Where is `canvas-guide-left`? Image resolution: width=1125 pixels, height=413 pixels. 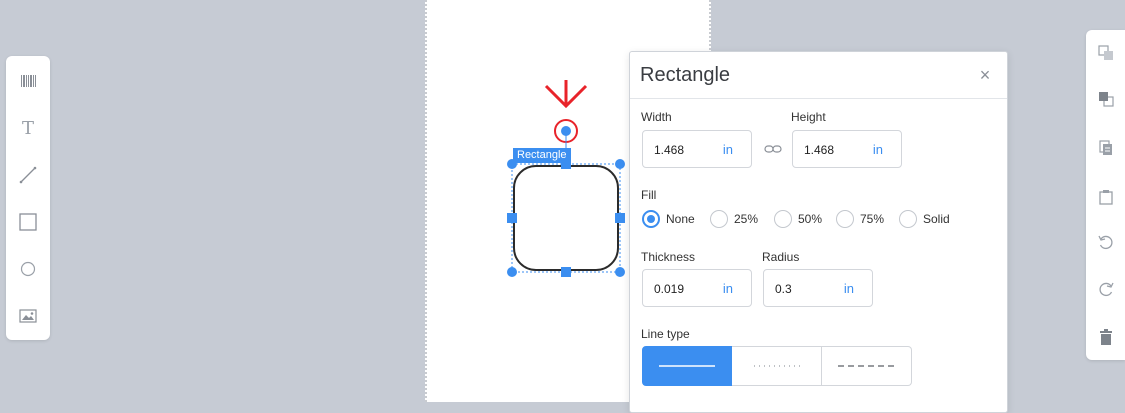 canvas-guide-left is located at coordinates (426, 201).